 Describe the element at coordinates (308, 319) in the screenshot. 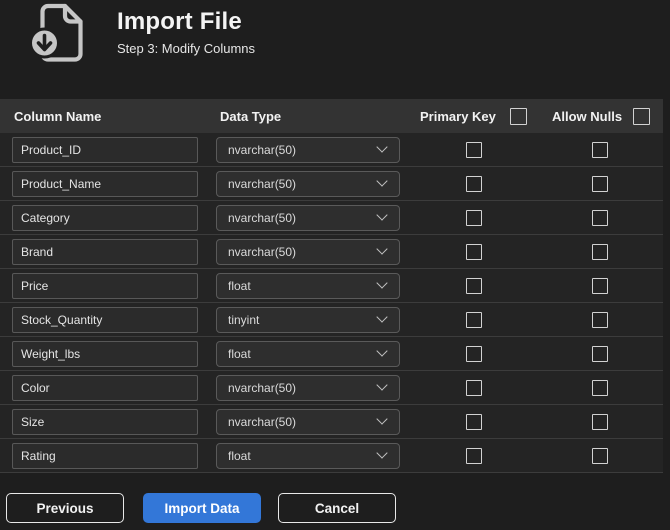

I see `data-type-dropdown: tinyint` at that location.